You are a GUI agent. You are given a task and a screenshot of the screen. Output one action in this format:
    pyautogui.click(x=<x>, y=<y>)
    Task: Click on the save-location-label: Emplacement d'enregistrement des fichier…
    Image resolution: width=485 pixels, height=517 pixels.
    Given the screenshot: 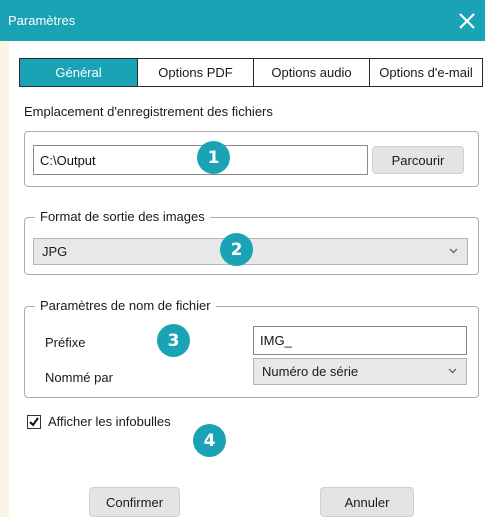 What is the action you would take?
    pyautogui.click(x=148, y=111)
    